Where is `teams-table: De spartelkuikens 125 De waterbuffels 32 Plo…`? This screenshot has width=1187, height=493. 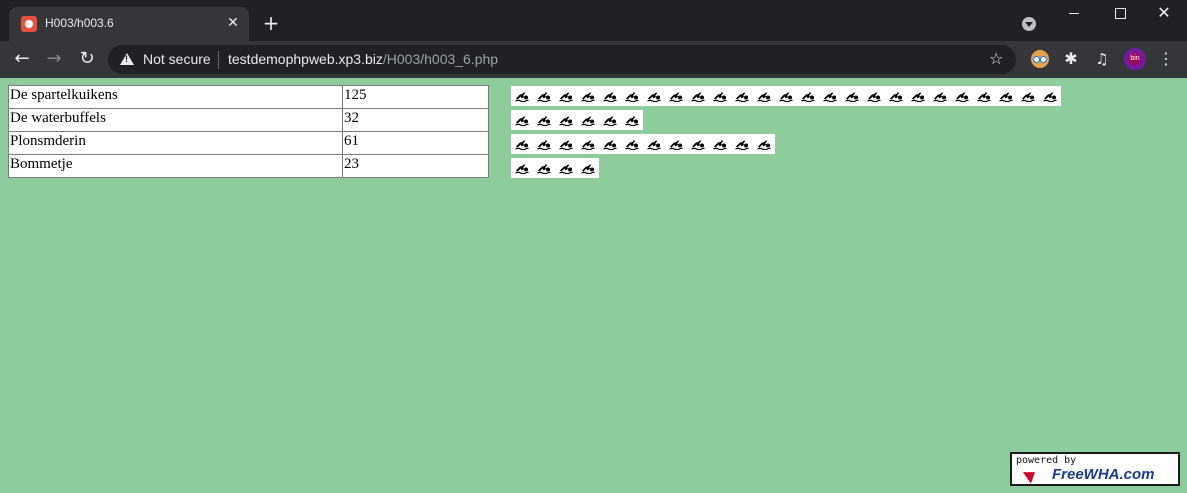
teams-table: De spartelkuikens 125 De waterbuffels 32 Plo… is located at coordinates (248, 131).